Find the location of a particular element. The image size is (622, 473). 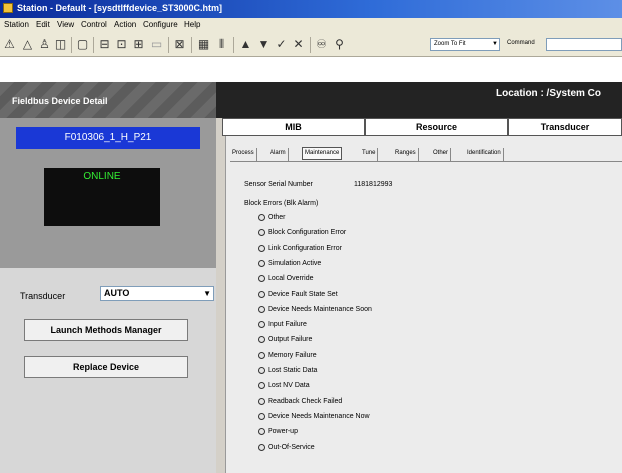

block-error-item: Simulation Active is located at coordinates (289, 263).